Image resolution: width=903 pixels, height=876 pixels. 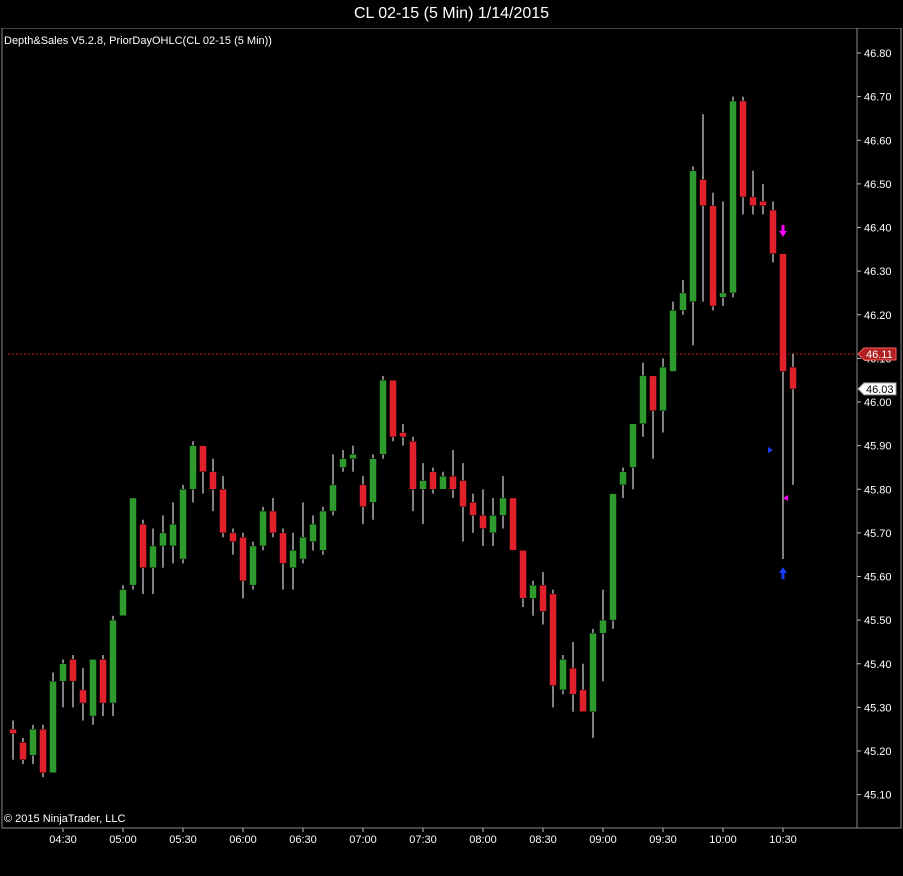 What do you see at coordinates (878, 708) in the screenshot?
I see `y-tick-label: 45.30` at bounding box center [878, 708].